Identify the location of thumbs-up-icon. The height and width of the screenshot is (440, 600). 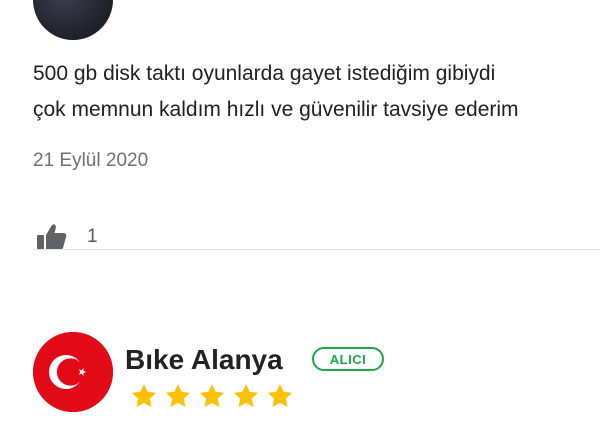
(52, 237).